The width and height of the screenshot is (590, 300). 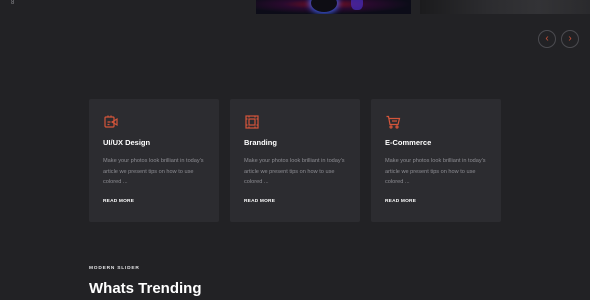 I want to click on chevron-right-icon: ›, so click(x=570, y=38).